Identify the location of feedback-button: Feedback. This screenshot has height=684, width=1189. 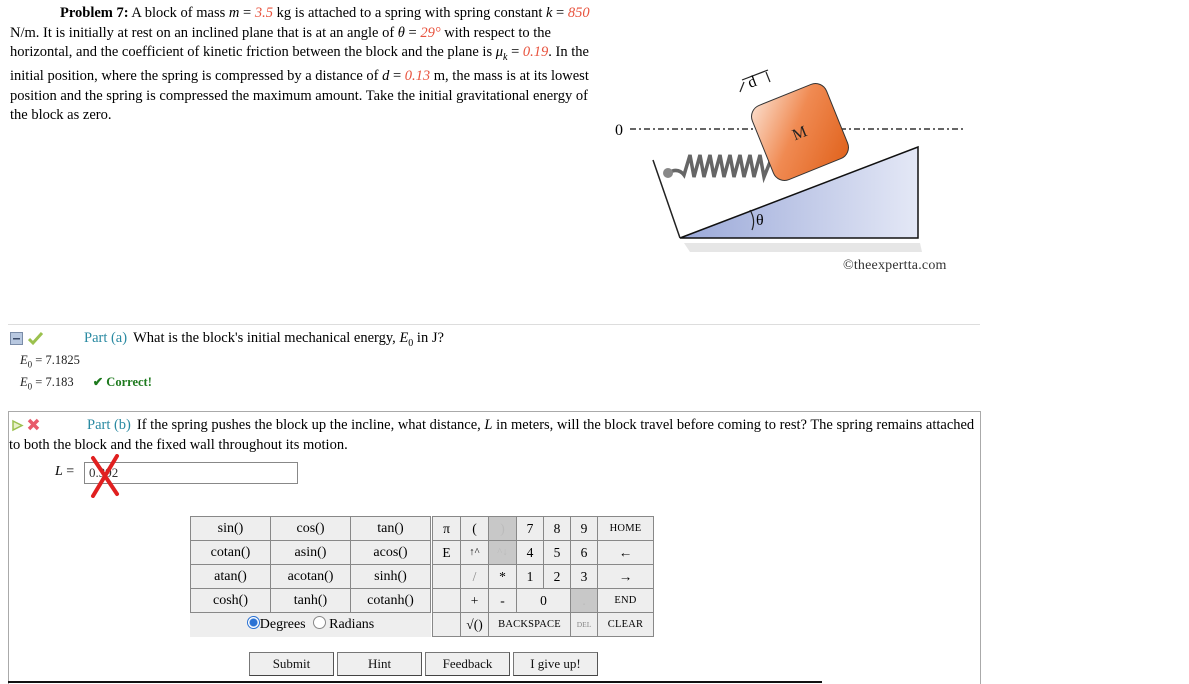
(467, 664).